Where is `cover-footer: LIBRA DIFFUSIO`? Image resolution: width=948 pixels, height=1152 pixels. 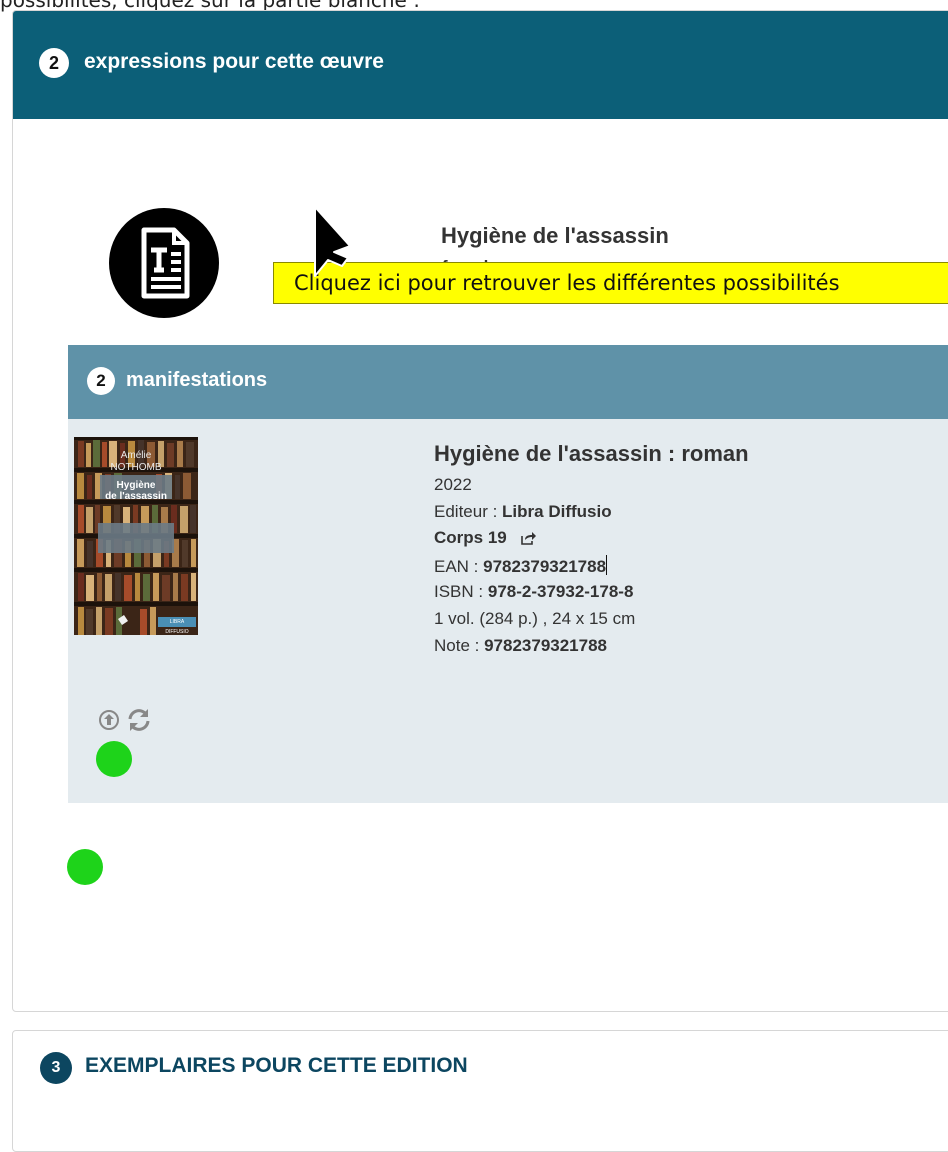 cover-footer: LIBRA DIFFUSIO is located at coordinates (177, 627).